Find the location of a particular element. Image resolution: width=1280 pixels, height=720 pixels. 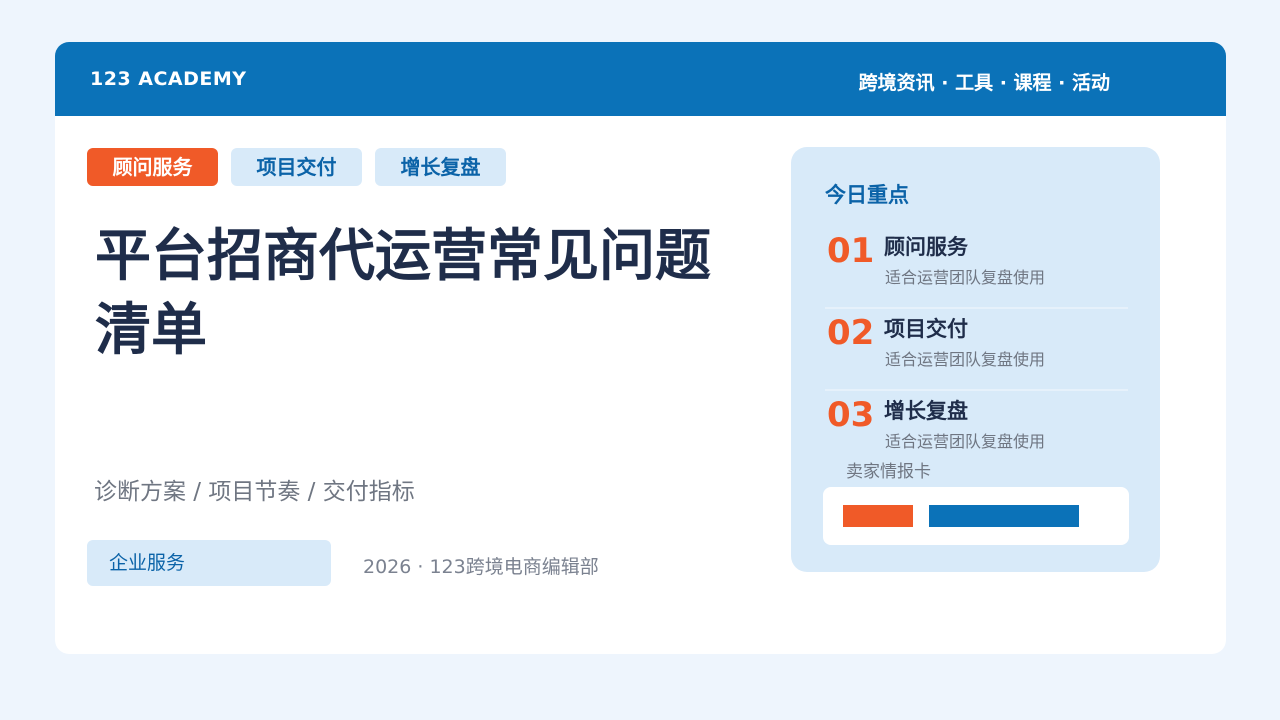

page-subtitle: 诊断方案 / 项目节奏 / 交付指标 is located at coordinates (254, 492).